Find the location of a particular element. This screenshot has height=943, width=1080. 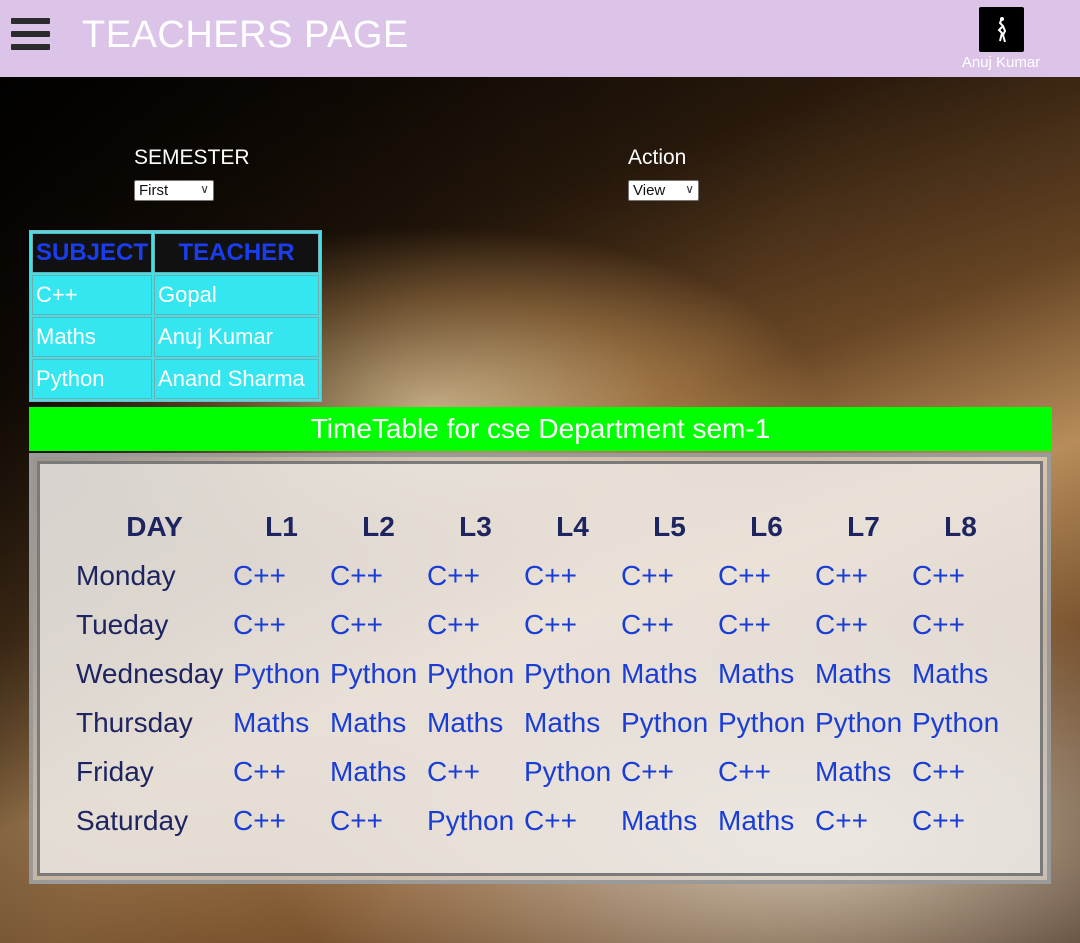

table-row: Saturday C++ C++ Python C++ Maths Maths C++ C++ is located at coordinates (542, 820).